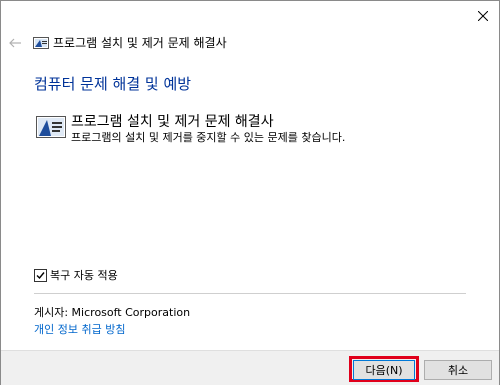 This screenshot has height=387, width=502. What do you see at coordinates (208, 137) in the screenshot?
I see `troubleshooter-description: 프로그램의 설치 및 제거를 중지할 수 있는 문제를 찾습니다.` at bounding box center [208, 137].